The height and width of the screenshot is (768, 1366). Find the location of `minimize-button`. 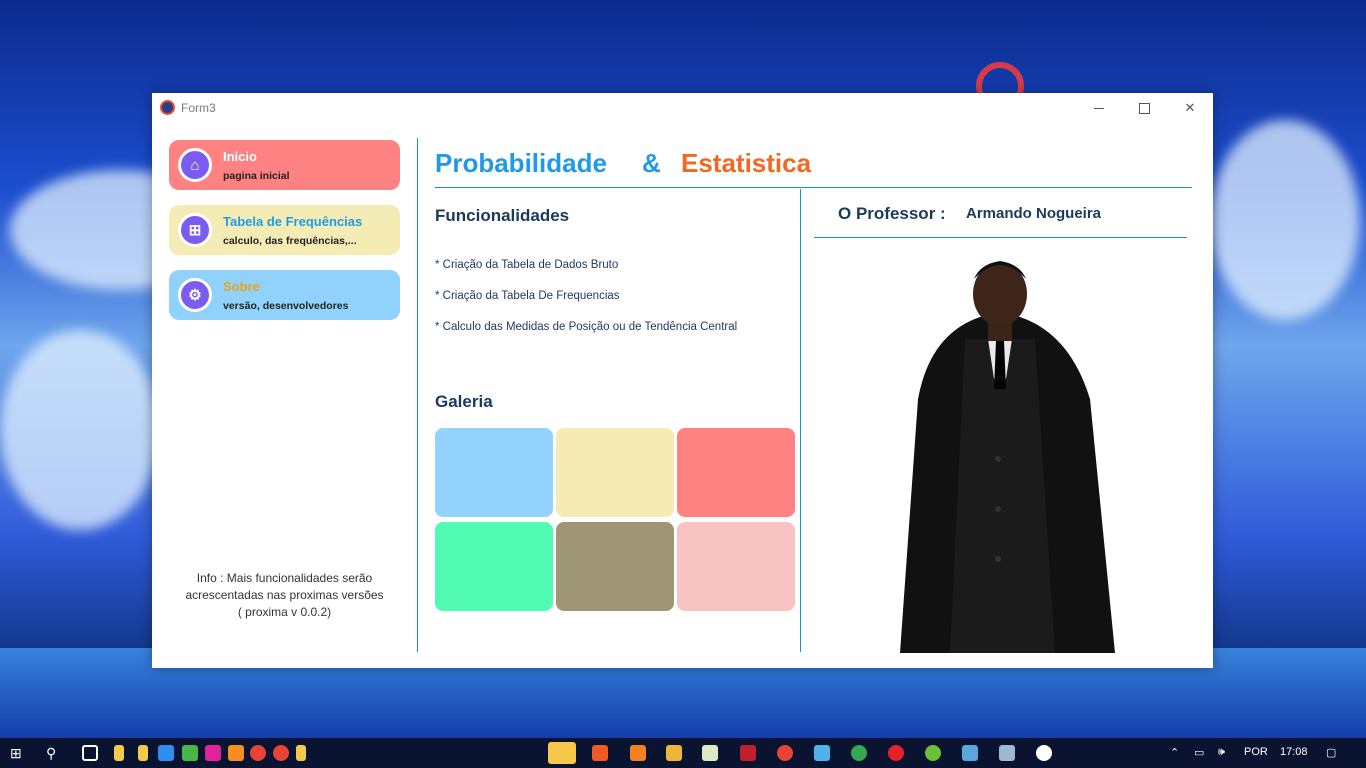

minimize-button is located at coordinates (1099, 108).